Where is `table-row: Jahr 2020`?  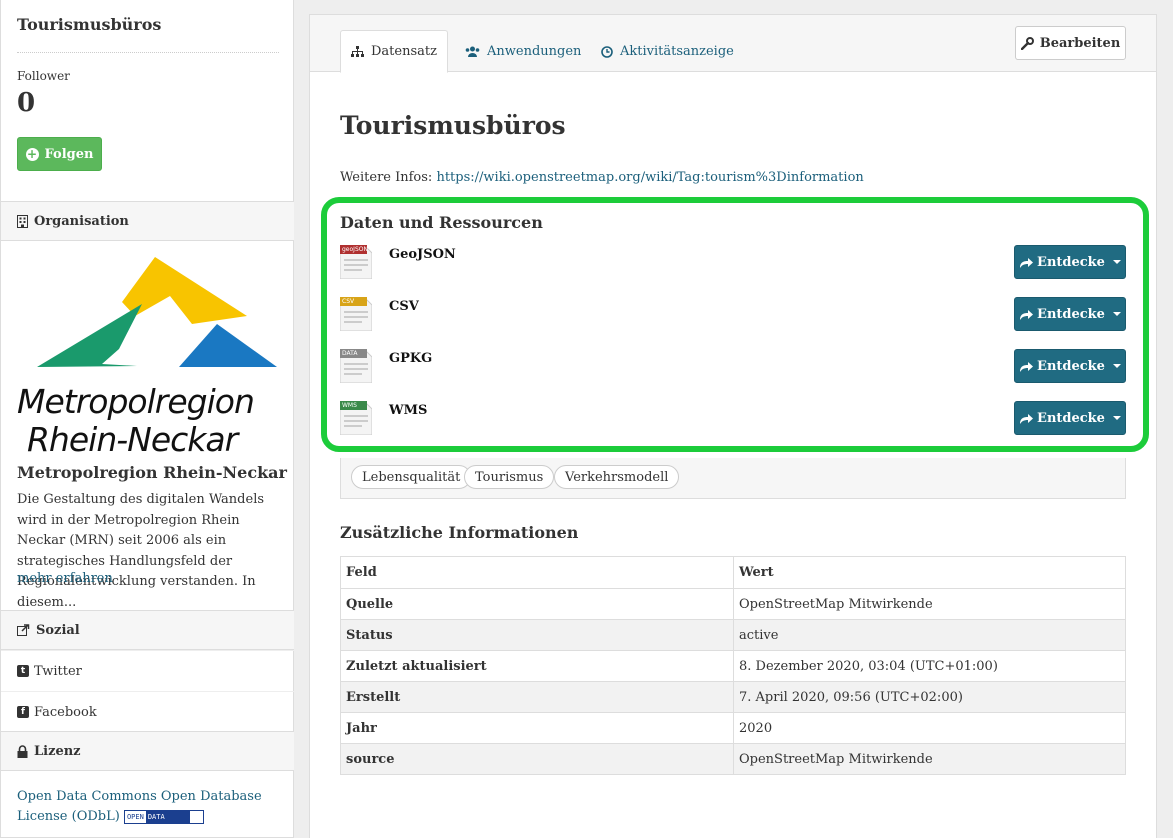 table-row: Jahr 2020 is located at coordinates (733, 728).